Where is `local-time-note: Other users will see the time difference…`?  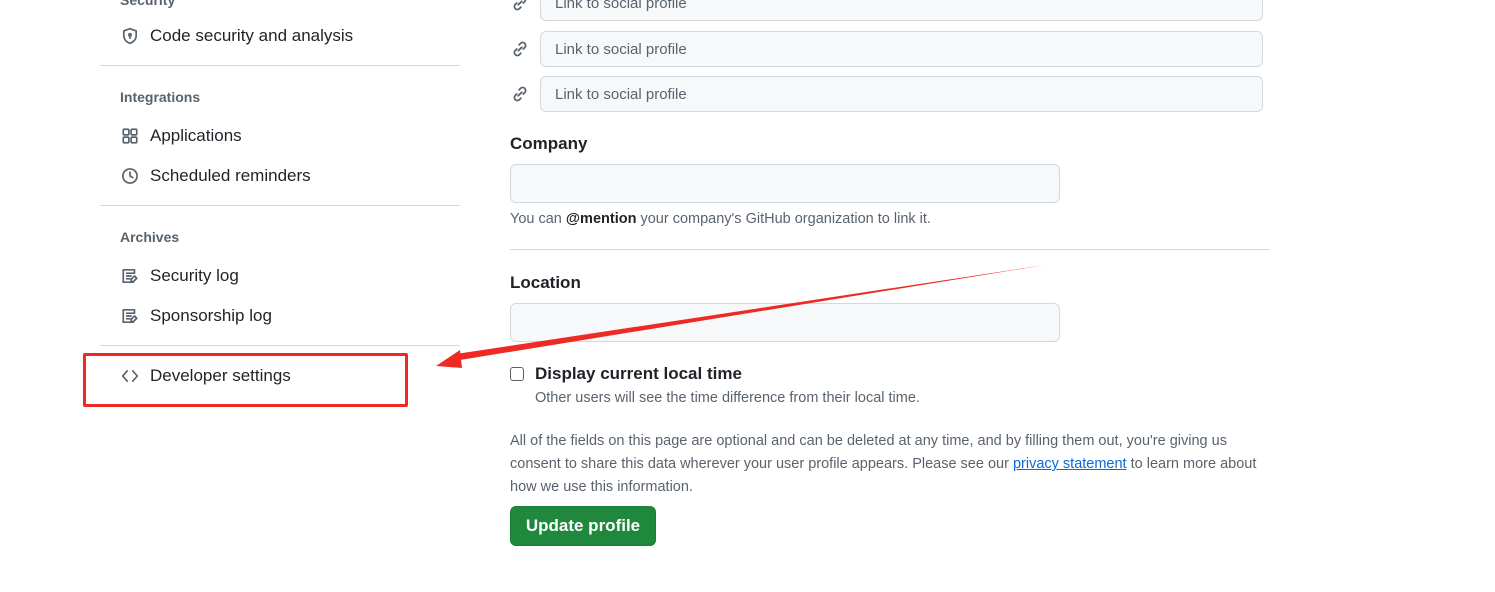 local-time-note: Other users will see the time difference… is located at coordinates (727, 398).